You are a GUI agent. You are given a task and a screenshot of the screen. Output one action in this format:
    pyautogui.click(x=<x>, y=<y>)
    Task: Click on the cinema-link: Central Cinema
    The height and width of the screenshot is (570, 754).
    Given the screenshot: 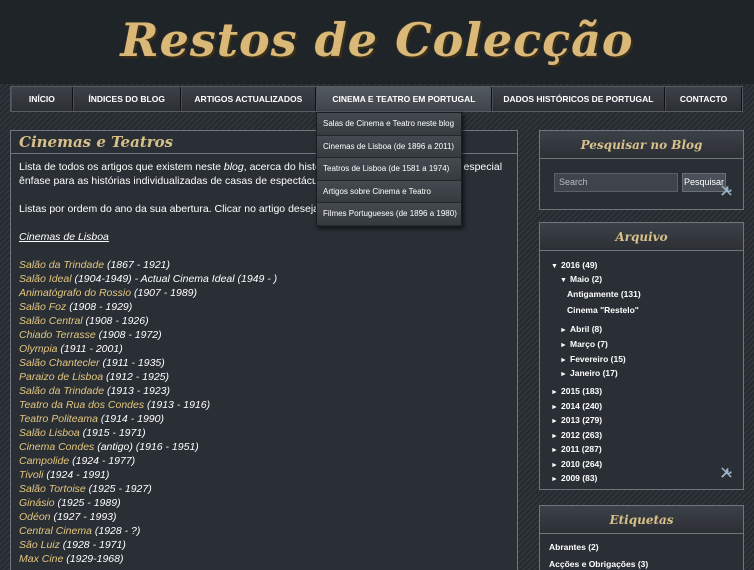 What is the action you would take?
    pyautogui.click(x=55, y=531)
    